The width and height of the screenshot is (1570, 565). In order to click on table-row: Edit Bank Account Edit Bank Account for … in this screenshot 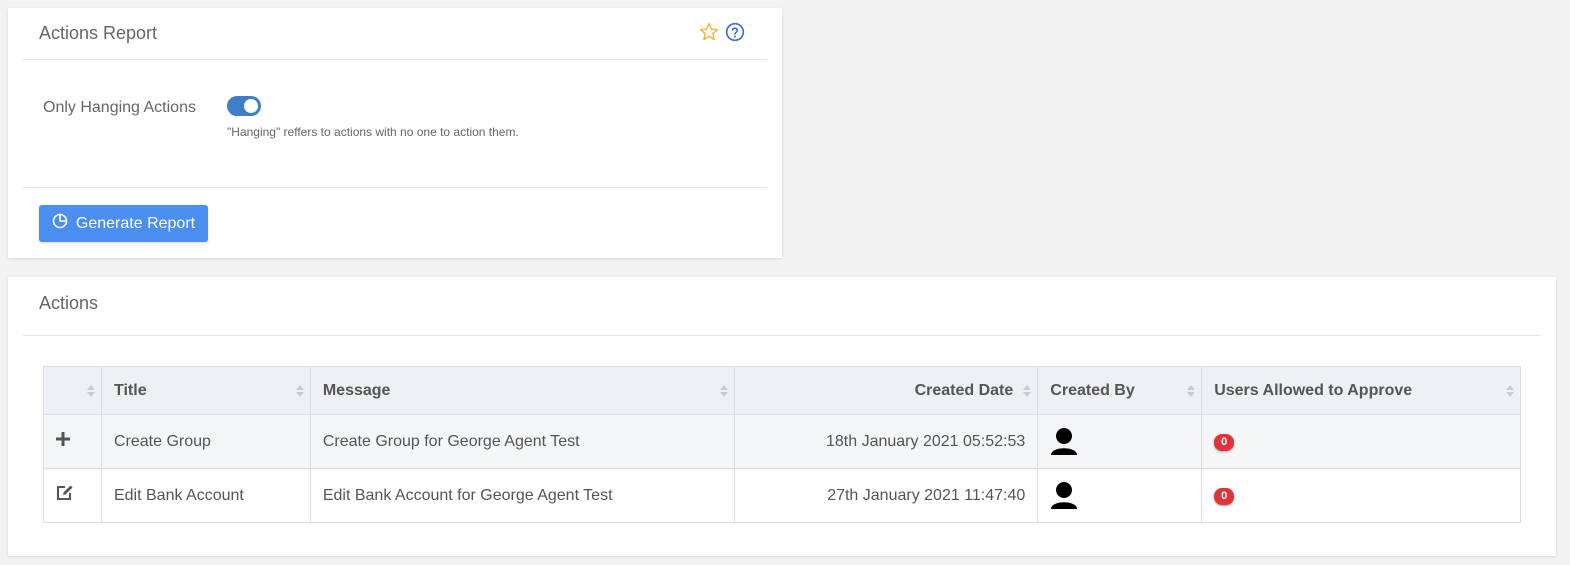, I will do `click(782, 495)`.